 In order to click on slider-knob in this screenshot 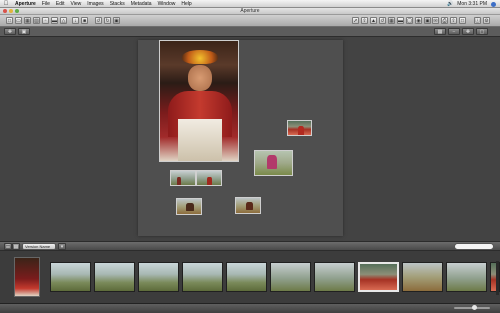, I will do `click(474, 307)`.